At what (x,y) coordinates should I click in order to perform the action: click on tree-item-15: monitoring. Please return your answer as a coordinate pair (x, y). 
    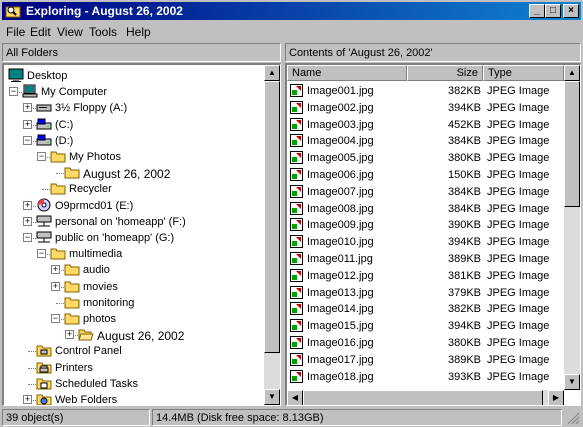
    Looking at the image, I should click on (133, 303).